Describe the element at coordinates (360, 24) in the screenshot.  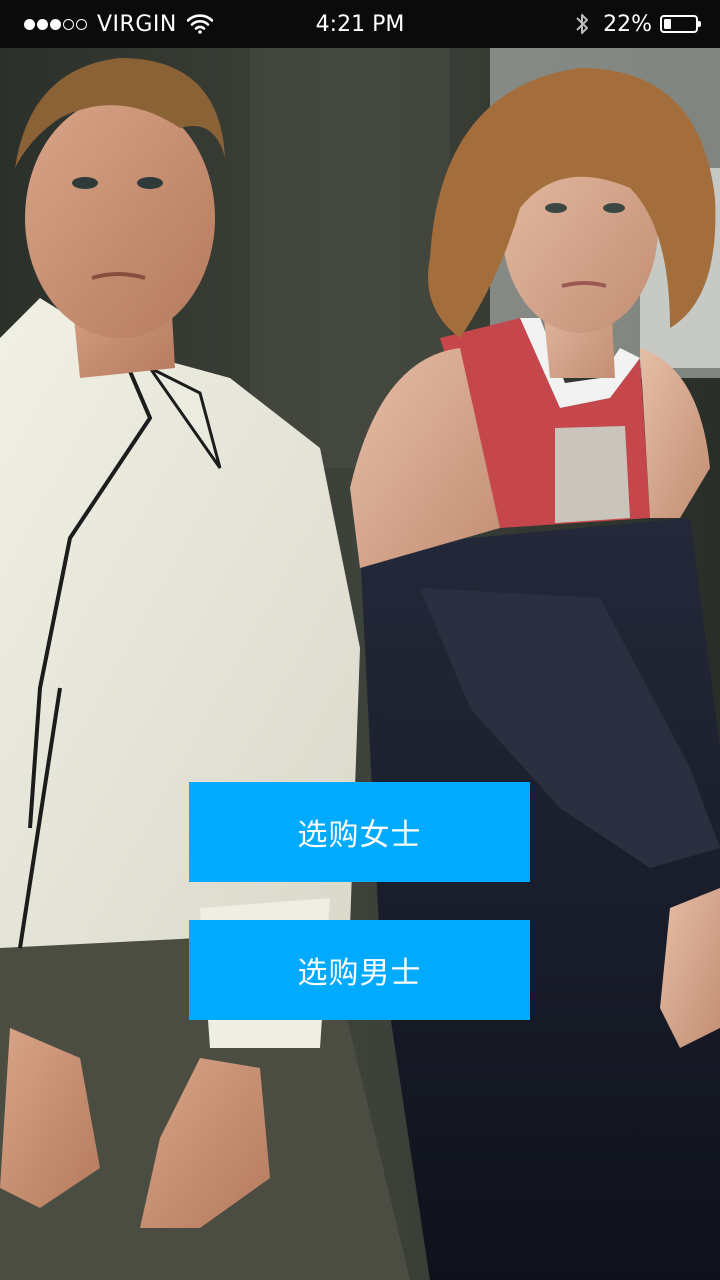
I see `status-bar: VIRGIN 4:21 PM 22%` at that location.